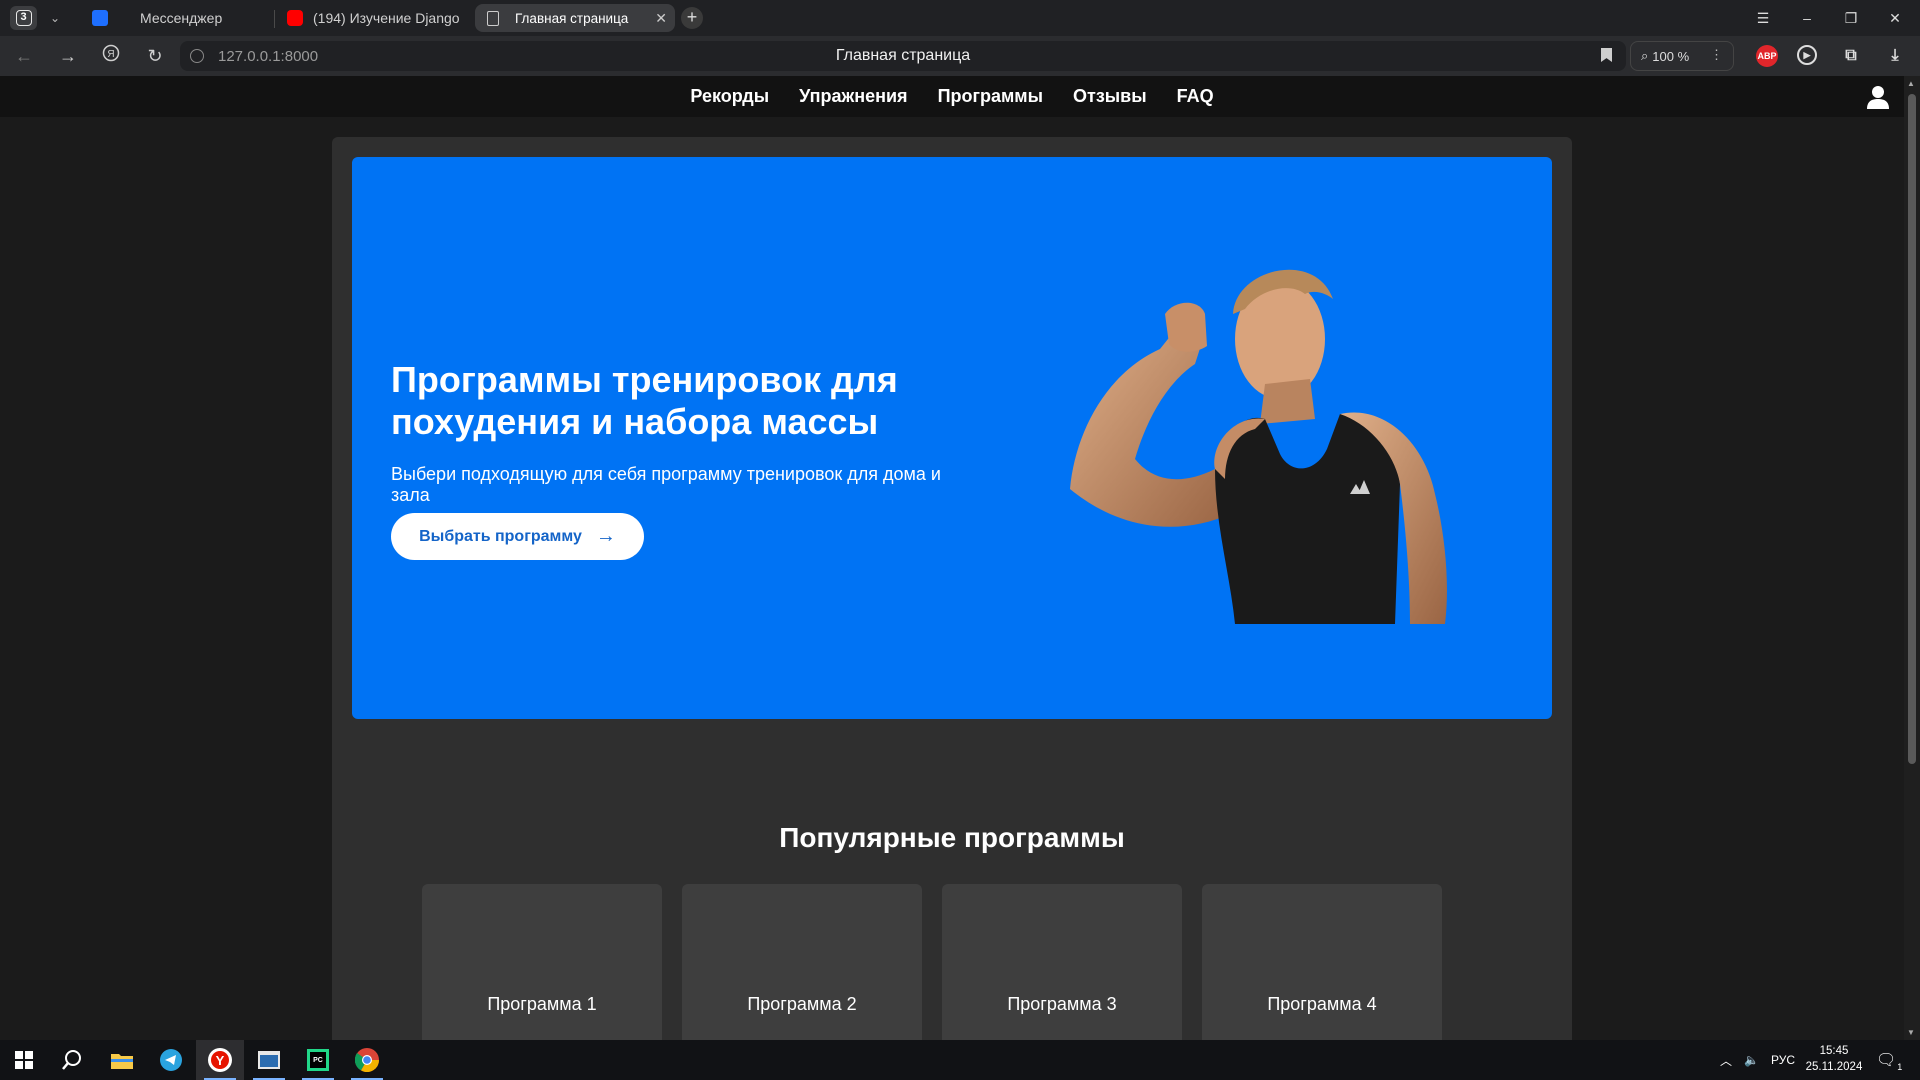 The image size is (1920, 1080). I want to click on tab-title: (194) Изучение Django 3, so click(388, 18).